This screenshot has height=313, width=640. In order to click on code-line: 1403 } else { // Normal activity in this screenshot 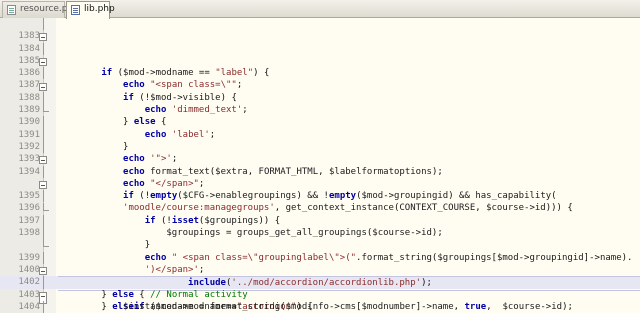, I will do `click(320, 296)`.